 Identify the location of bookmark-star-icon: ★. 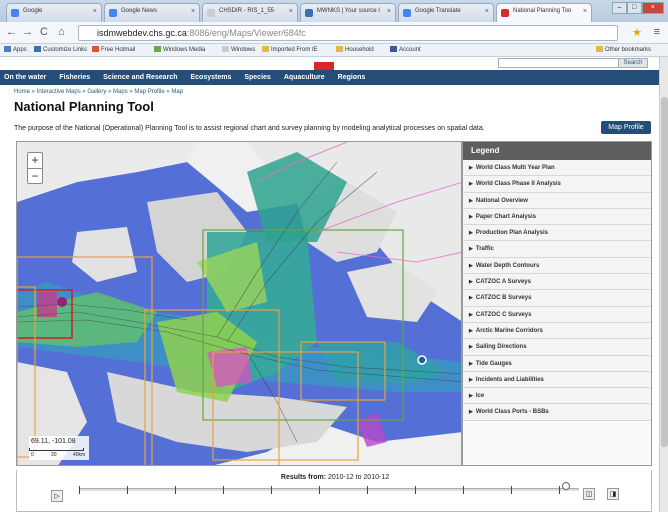
(637, 32).